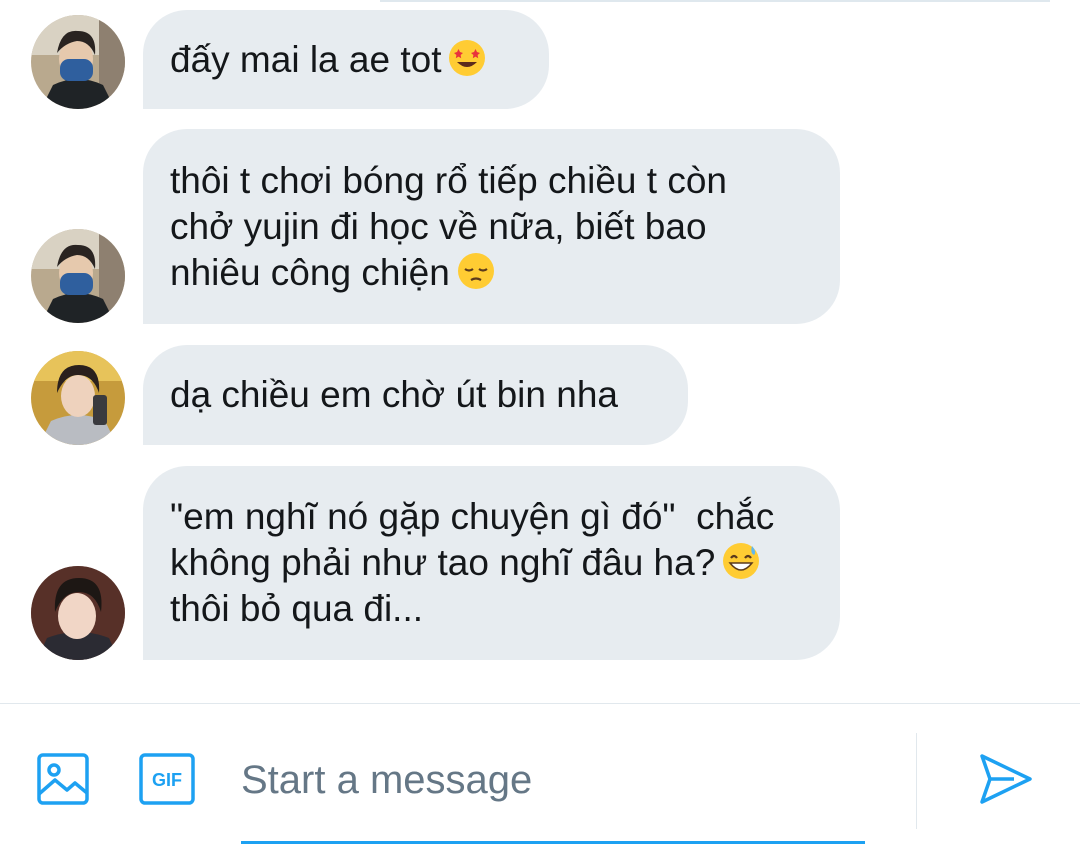 This screenshot has width=1080, height=845. I want to click on gif-label: GIF, so click(167, 780).